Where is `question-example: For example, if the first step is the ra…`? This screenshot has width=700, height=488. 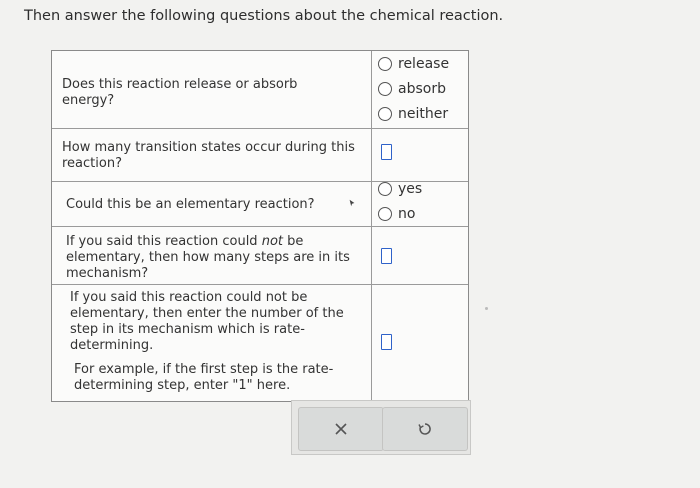 question-example: For example, if the first step is the ra… is located at coordinates (204, 377).